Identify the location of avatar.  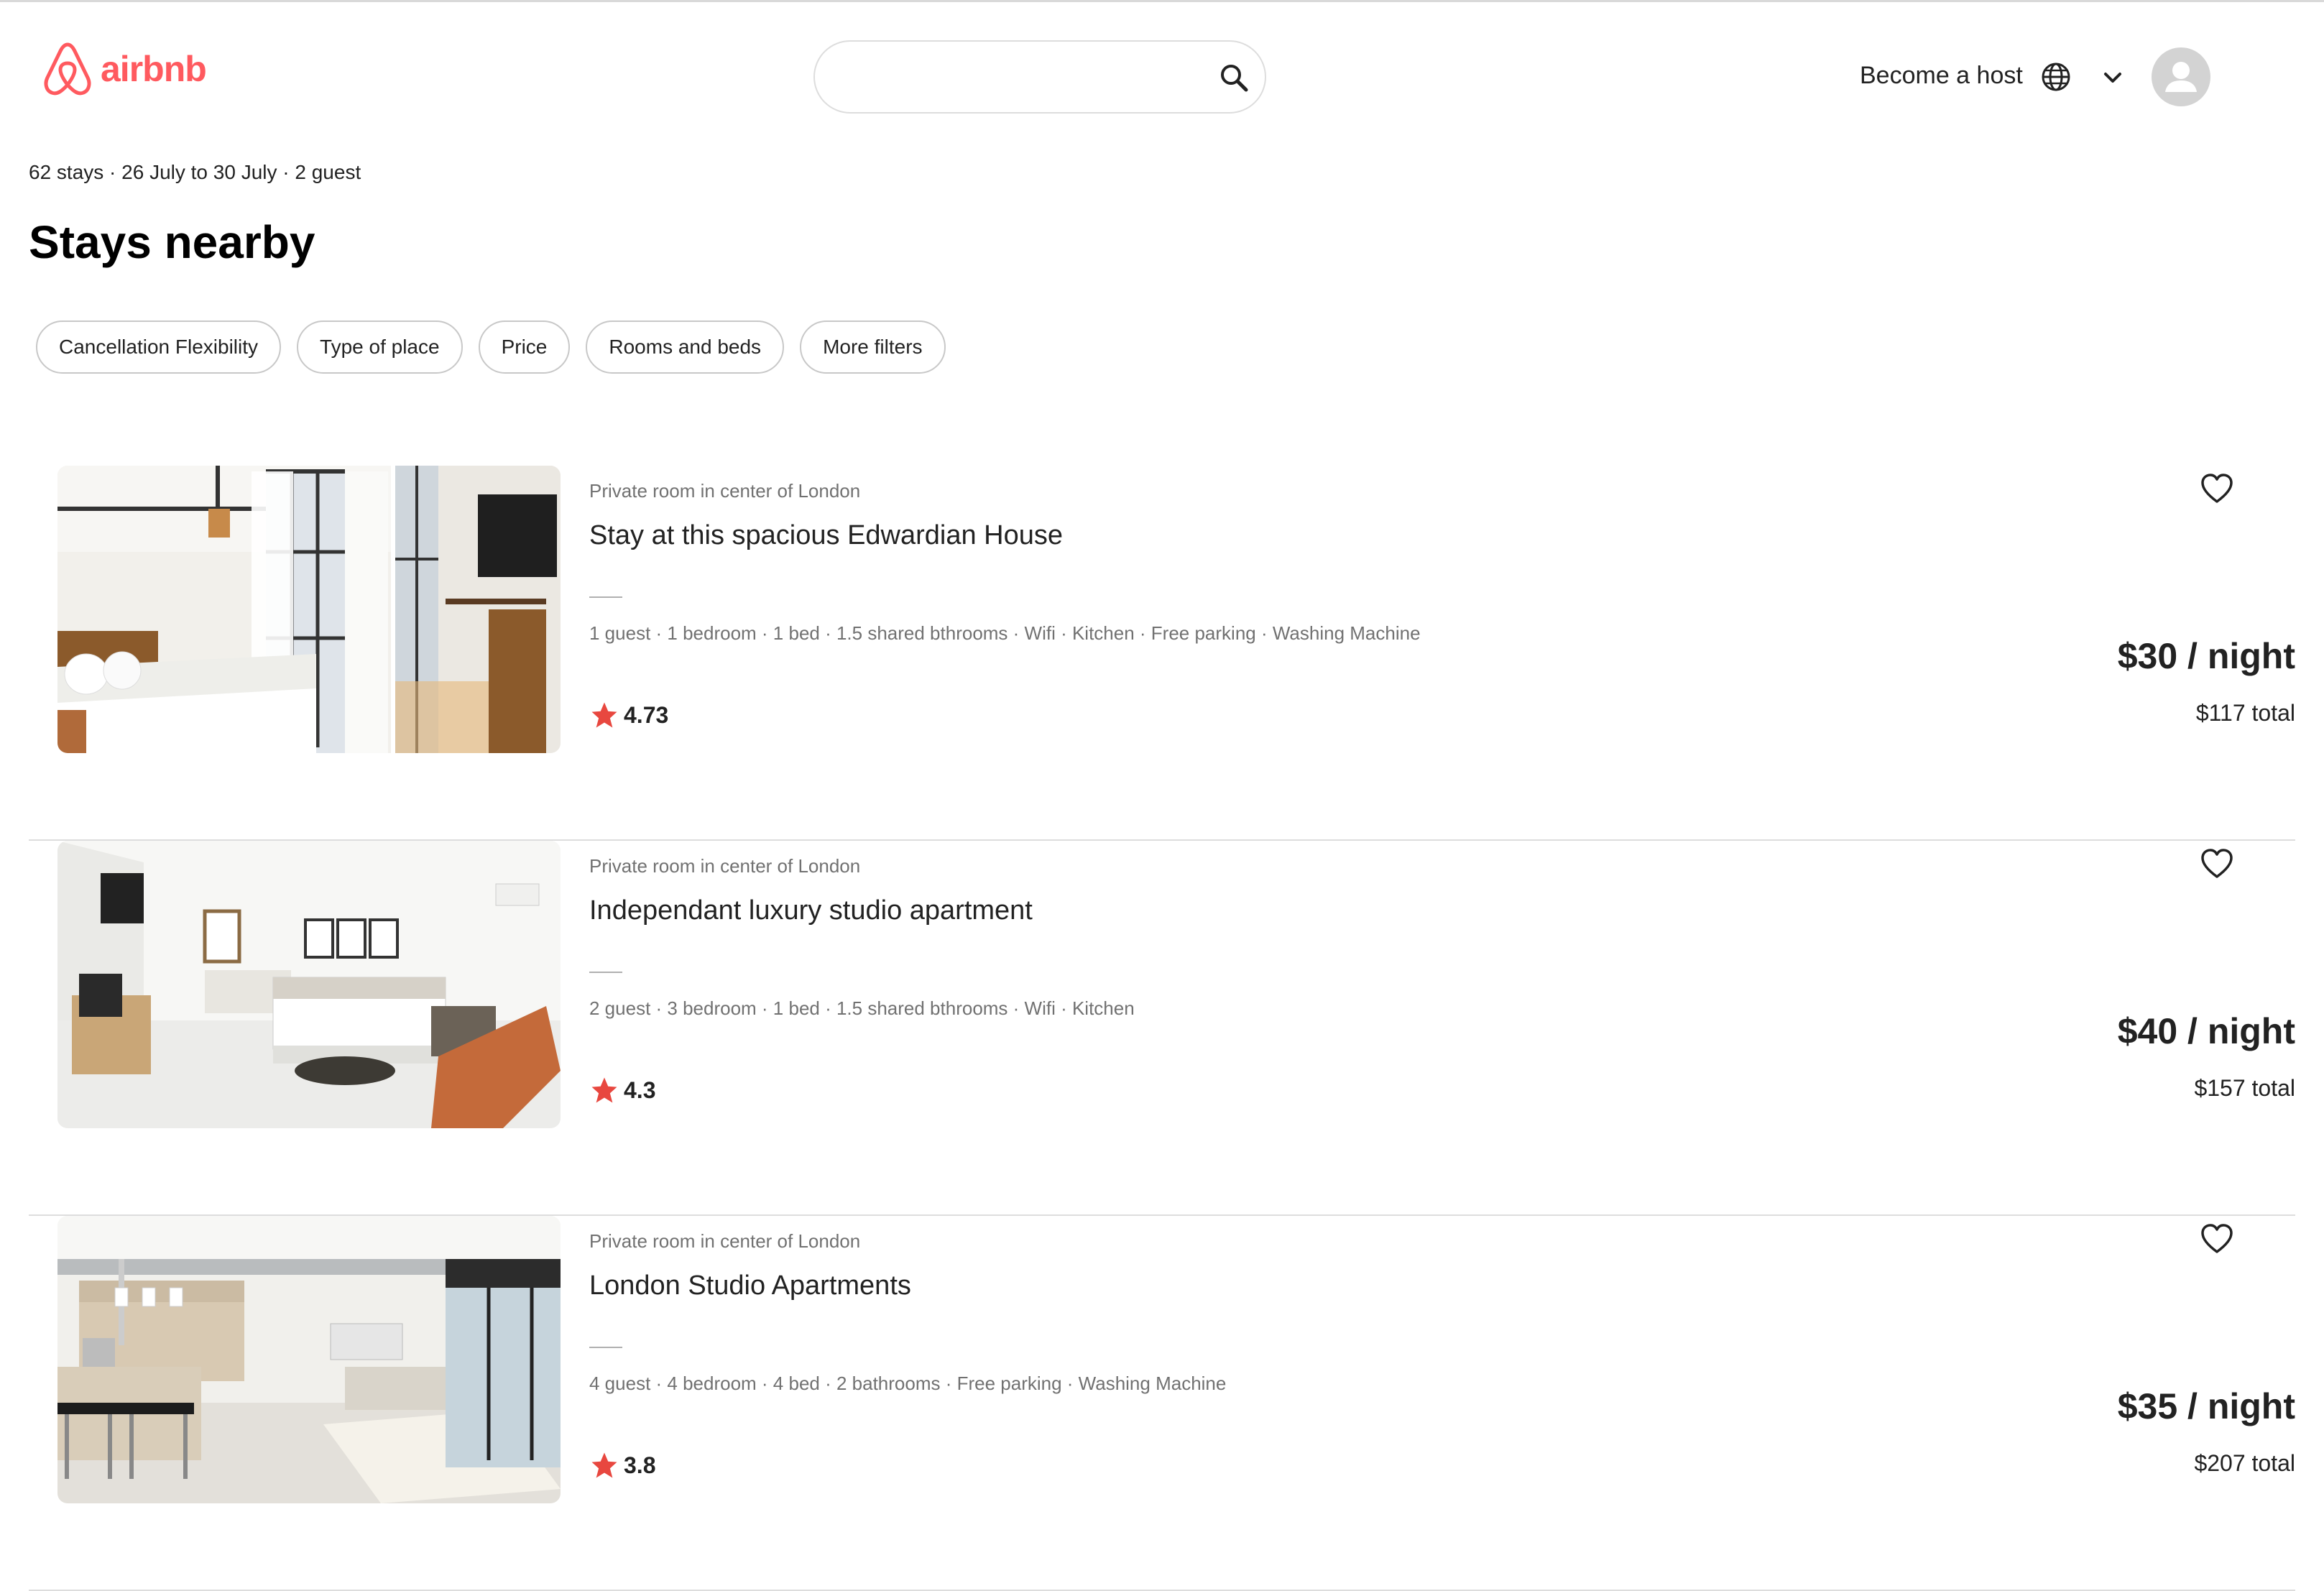
(2181, 76).